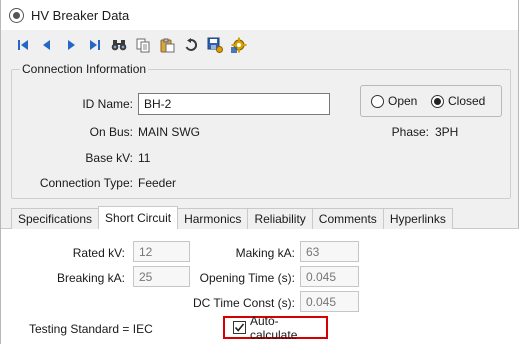  Describe the element at coordinates (111, 132) in the screenshot. I see `on-bus-label: On Bus:` at that location.